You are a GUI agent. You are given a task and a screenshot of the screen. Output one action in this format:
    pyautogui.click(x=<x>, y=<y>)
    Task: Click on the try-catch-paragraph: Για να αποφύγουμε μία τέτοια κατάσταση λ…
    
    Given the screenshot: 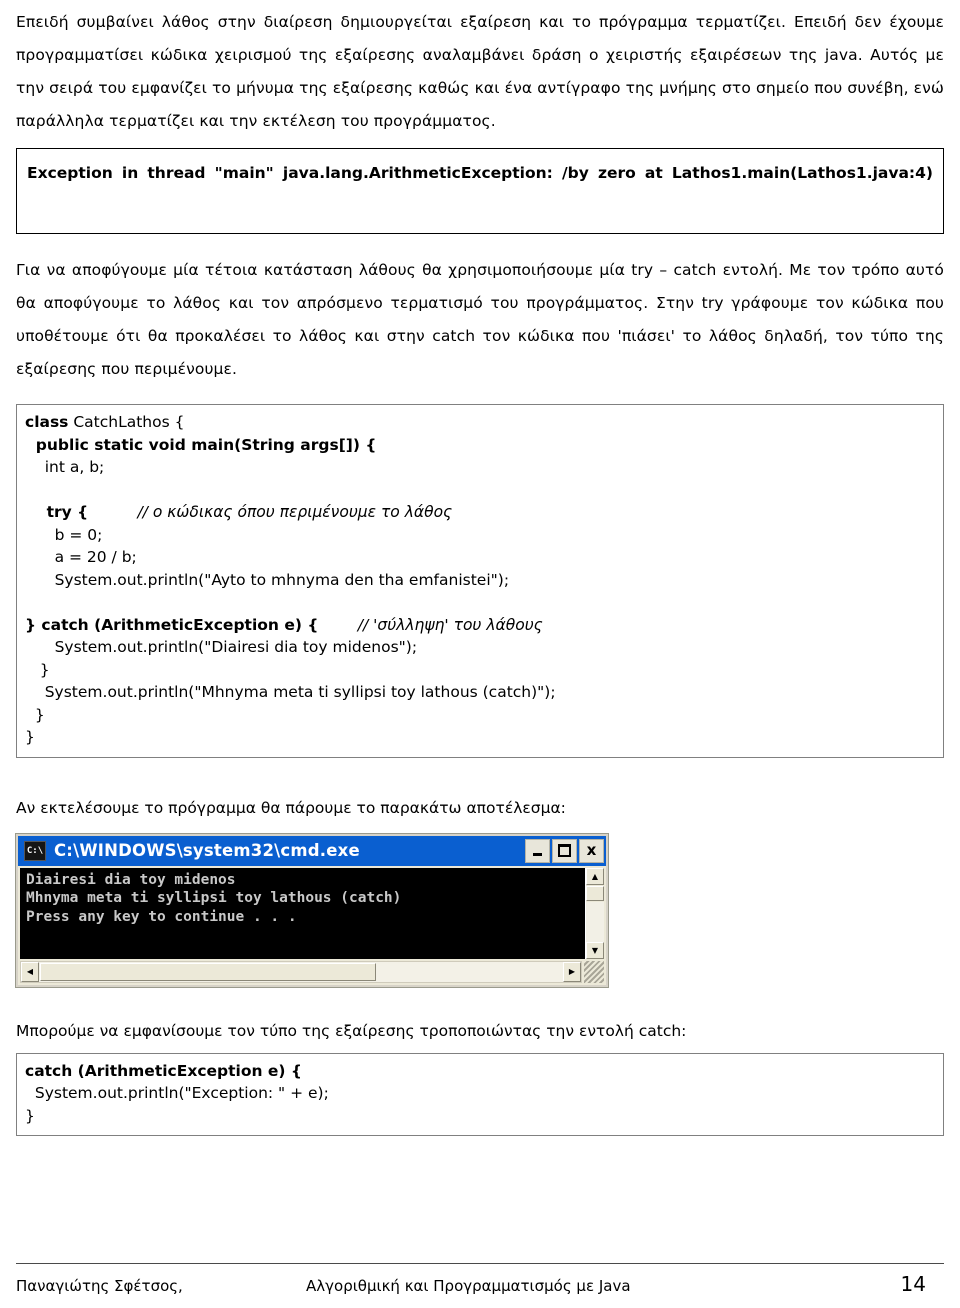 What is the action you would take?
    pyautogui.click(x=480, y=319)
    